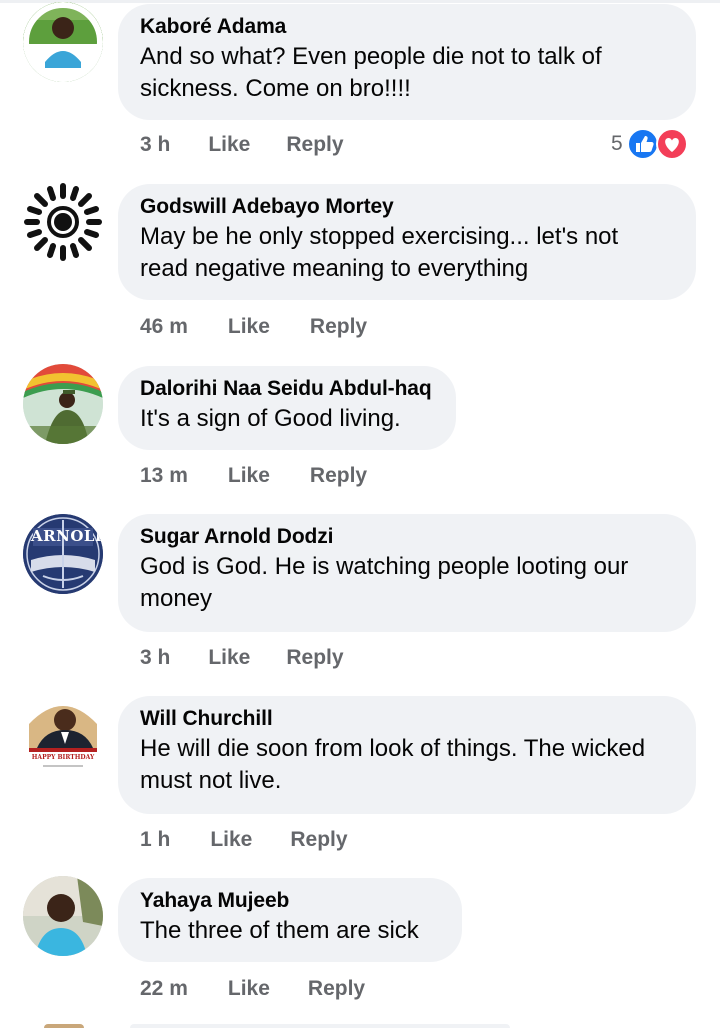 Image resolution: width=720 pixels, height=1028 pixels. I want to click on sunburst-logo-icon, so click(63, 222).